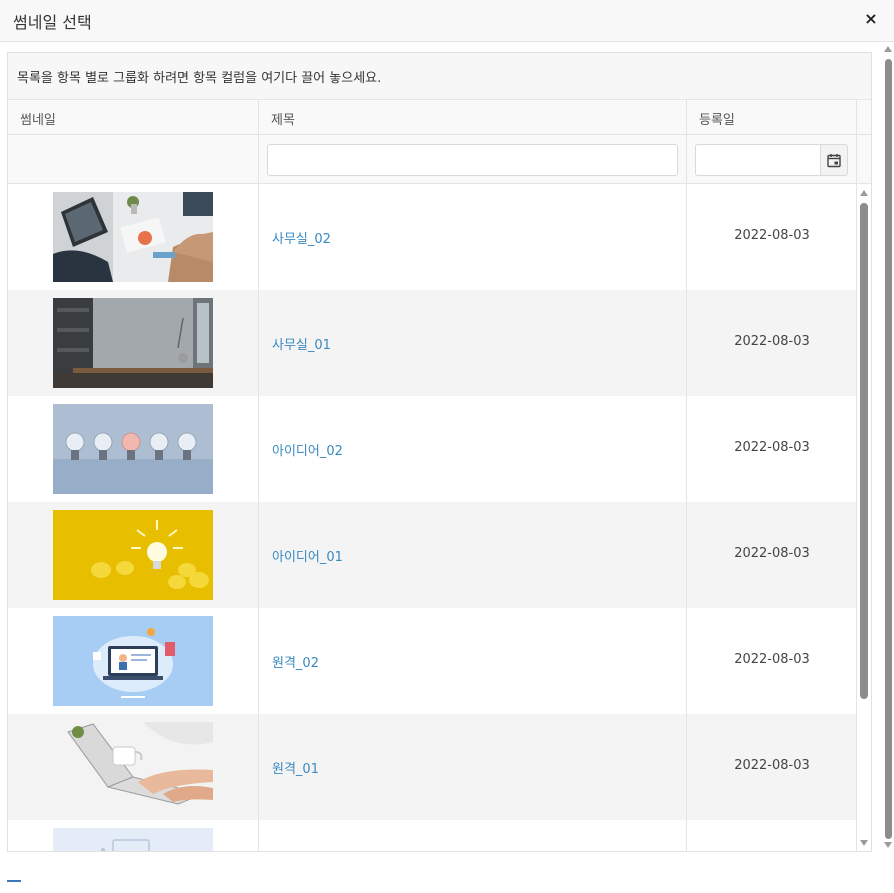 The image size is (894, 893). Describe the element at coordinates (772, 117) in the screenshot. I see `column-header-date: 등록일` at that location.